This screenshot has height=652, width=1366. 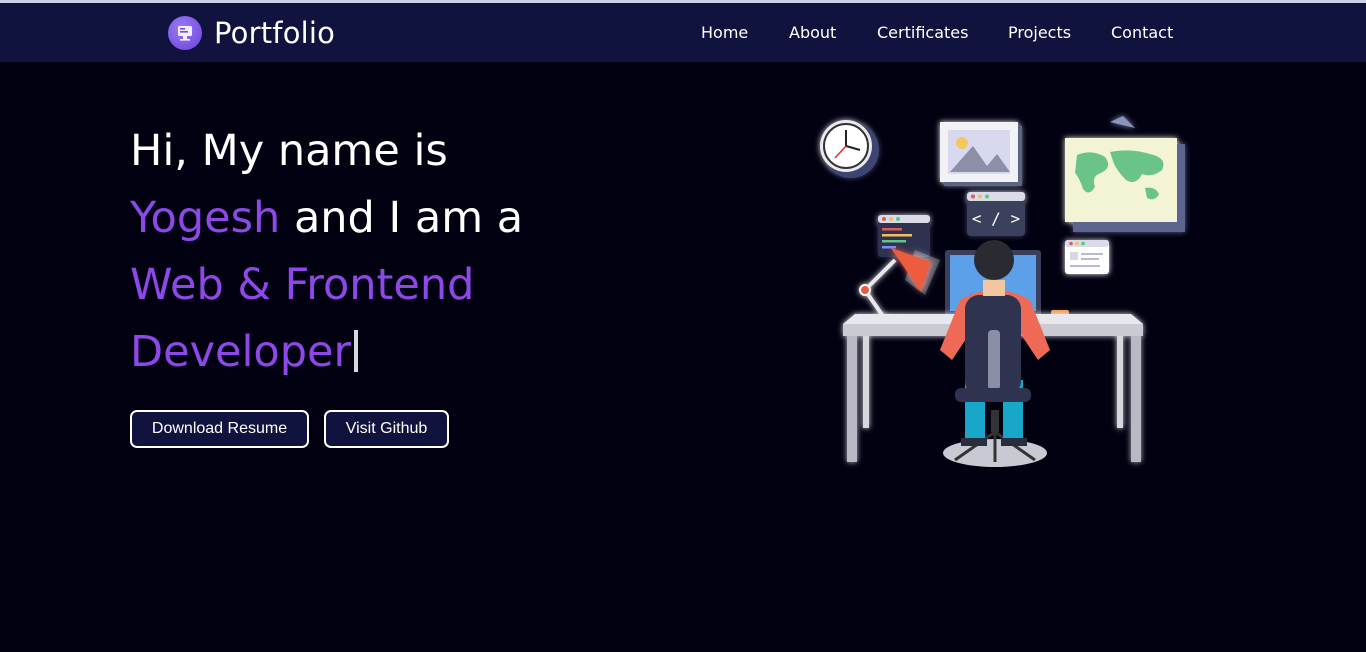 I want to click on profile-card-icon, so click(x=1087, y=257).